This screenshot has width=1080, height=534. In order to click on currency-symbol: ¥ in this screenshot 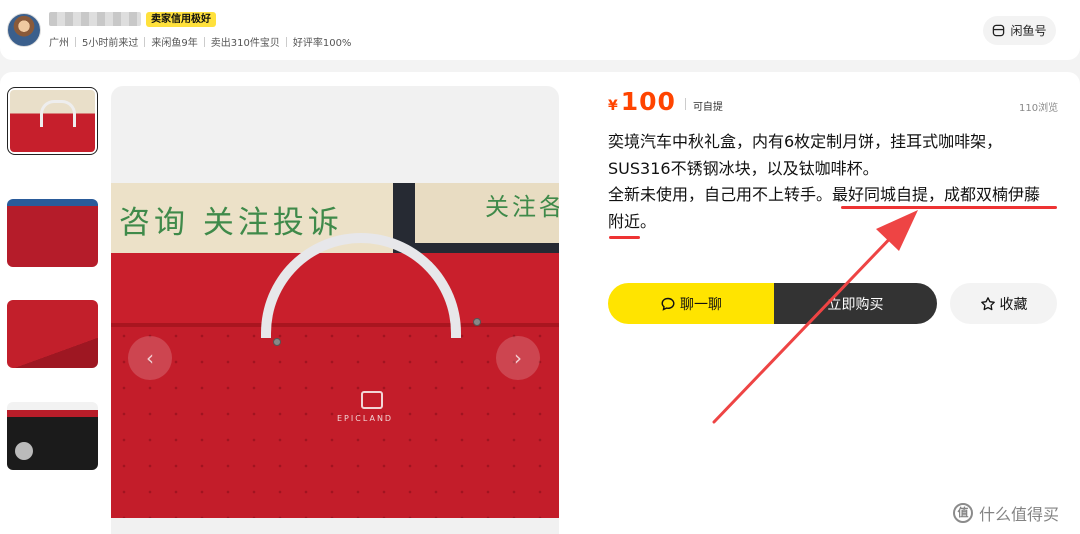, I will do `click(613, 106)`.